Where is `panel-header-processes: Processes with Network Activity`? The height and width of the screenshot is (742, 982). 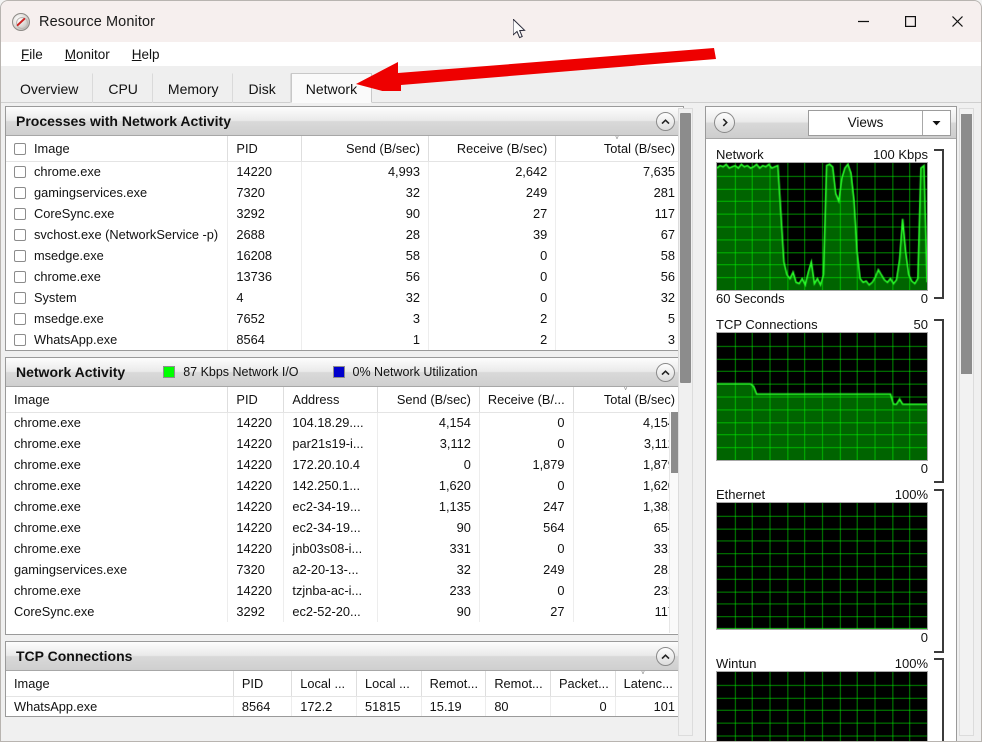
panel-header-processes: Processes with Network Activity is located at coordinates (344, 121).